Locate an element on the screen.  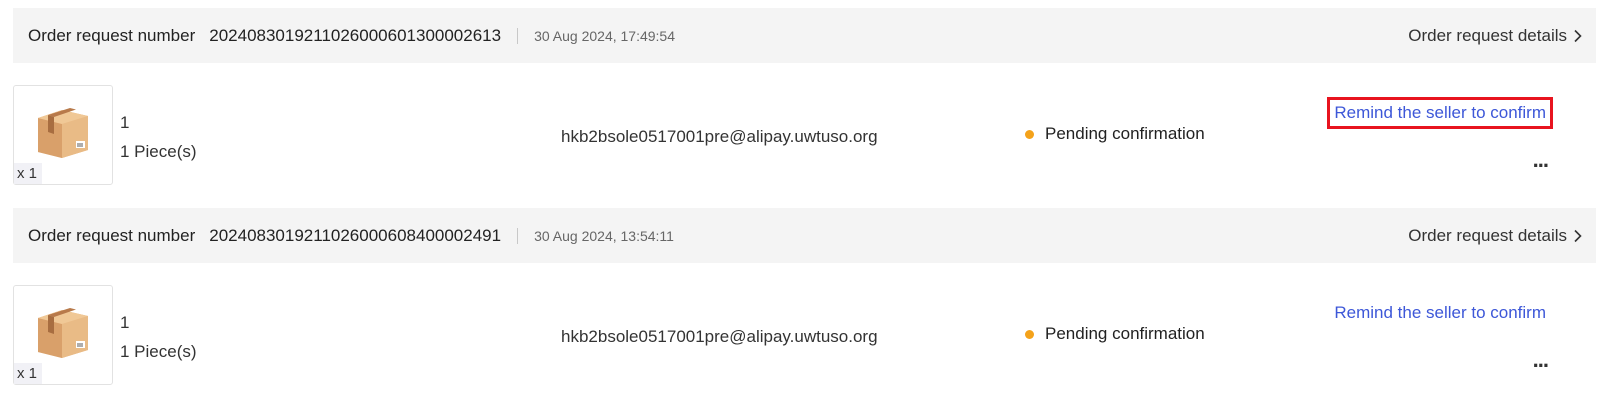
order-timestamp: 30 Aug 2024, 17:49:54 is located at coordinates (605, 35).